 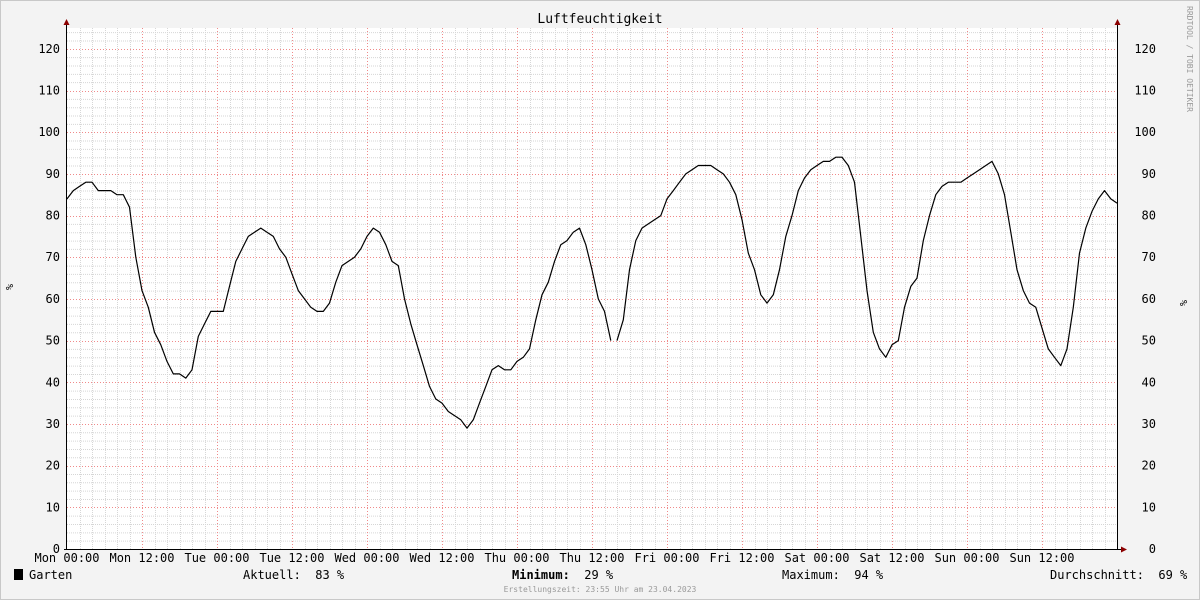 I want to click on y-tick-label-right: 100, so click(x=1145, y=132).